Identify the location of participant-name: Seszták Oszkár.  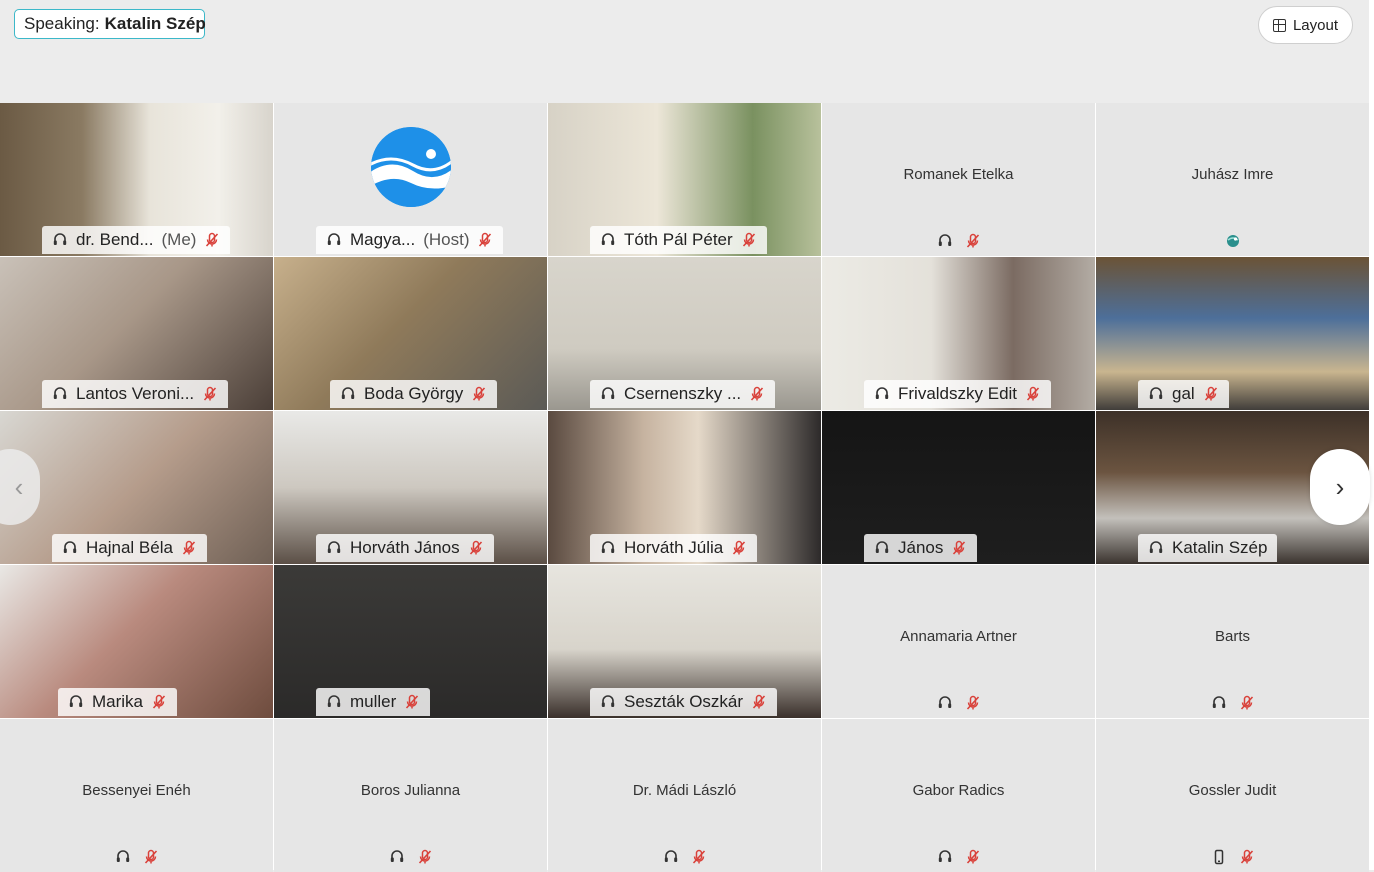
(684, 701).